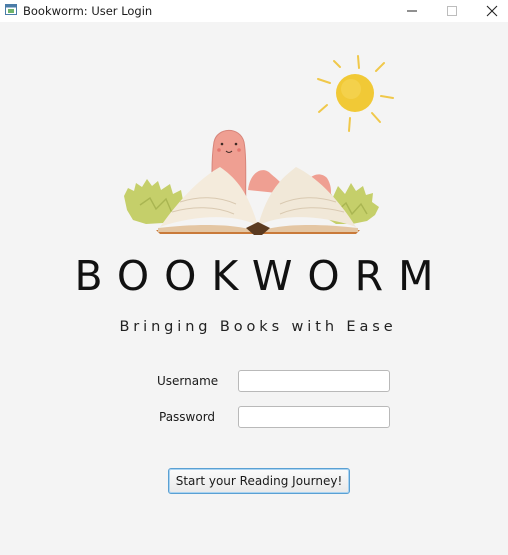  I want to click on close-icon, so click(492, 11).